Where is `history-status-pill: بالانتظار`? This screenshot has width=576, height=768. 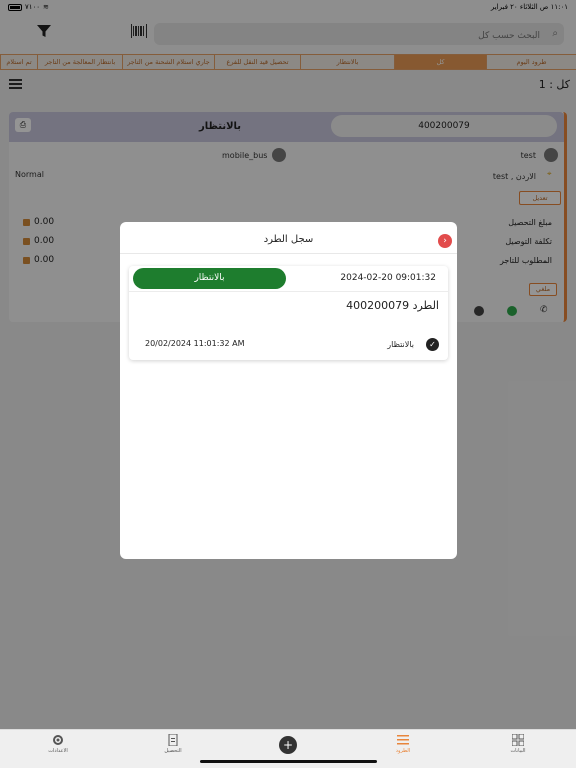 history-status-pill: بالانتظار is located at coordinates (209, 278).